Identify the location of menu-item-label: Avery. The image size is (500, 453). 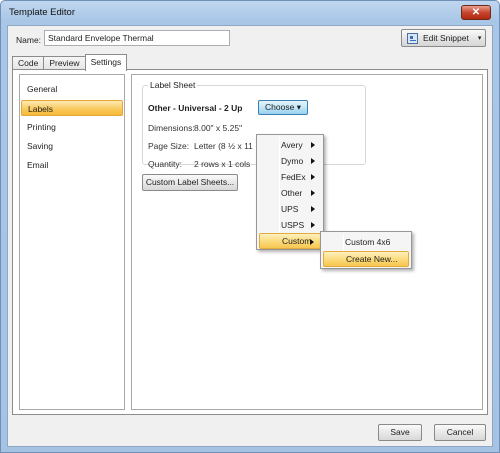
(292, 145).